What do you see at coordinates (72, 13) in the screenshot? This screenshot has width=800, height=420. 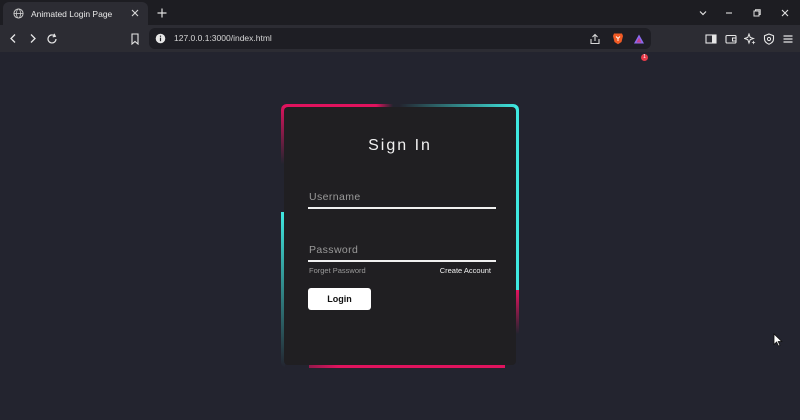 I see `tab-title: Animated Login Page` at bounding box center [72, 13].